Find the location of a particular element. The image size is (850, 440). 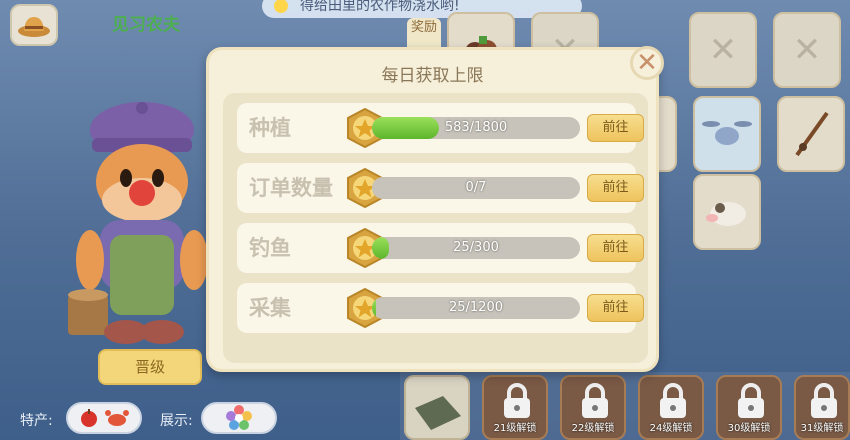

close-button: ✕ is located at coordinates (647, 63).